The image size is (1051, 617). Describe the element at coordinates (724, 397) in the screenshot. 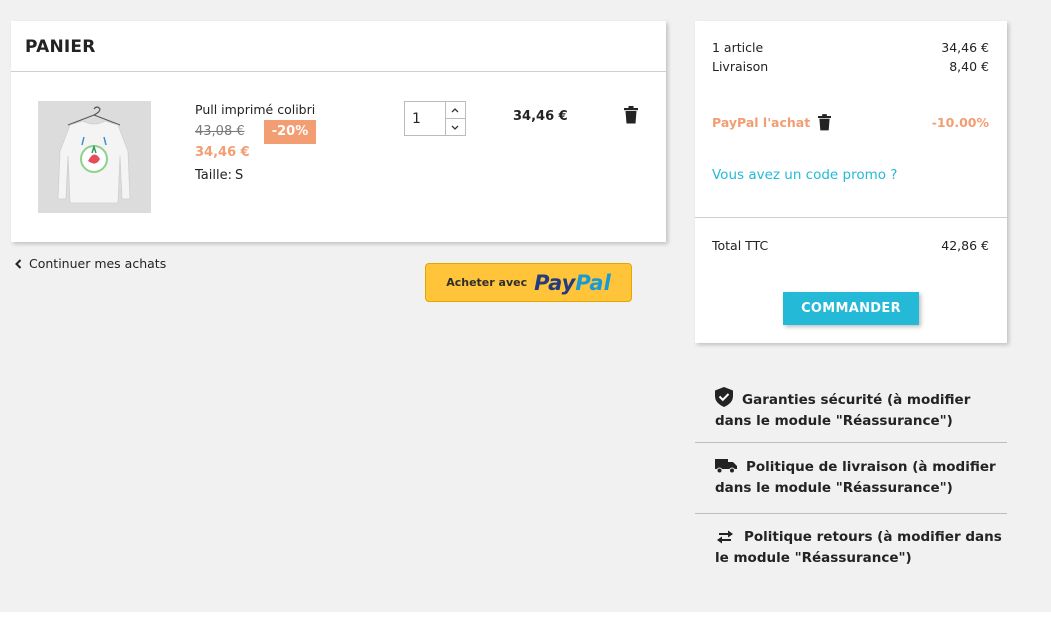

I see `shield-check-icon` at that location.